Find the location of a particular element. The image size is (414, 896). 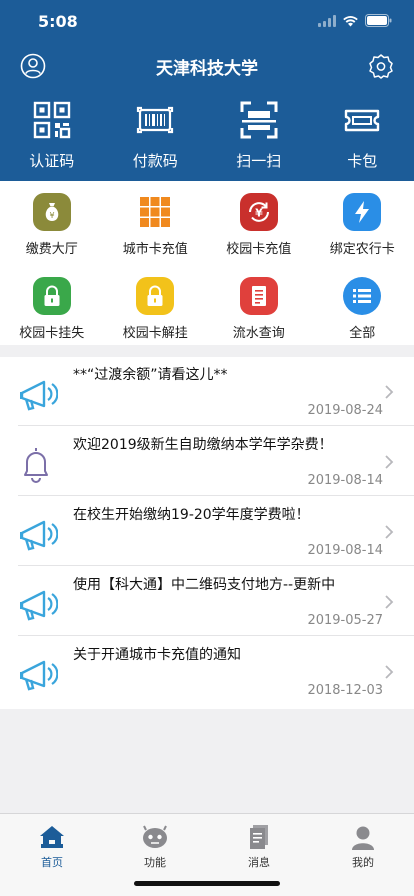

settings-icon is located at coordinates (381, 66).